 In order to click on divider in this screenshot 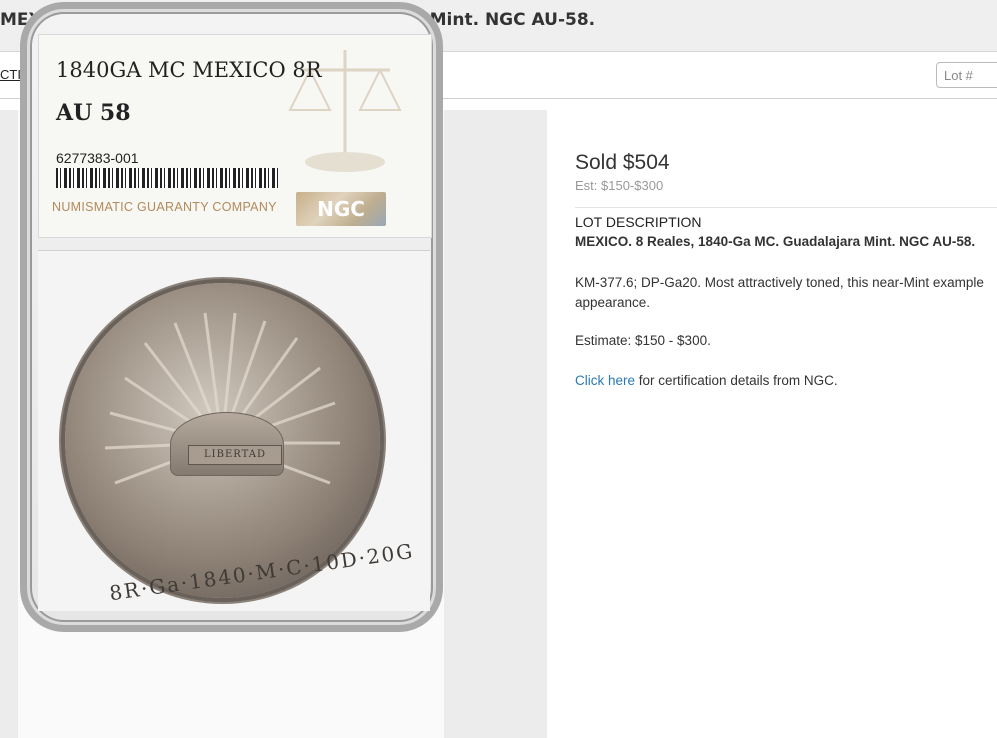, I will do `click(786, 207)`.